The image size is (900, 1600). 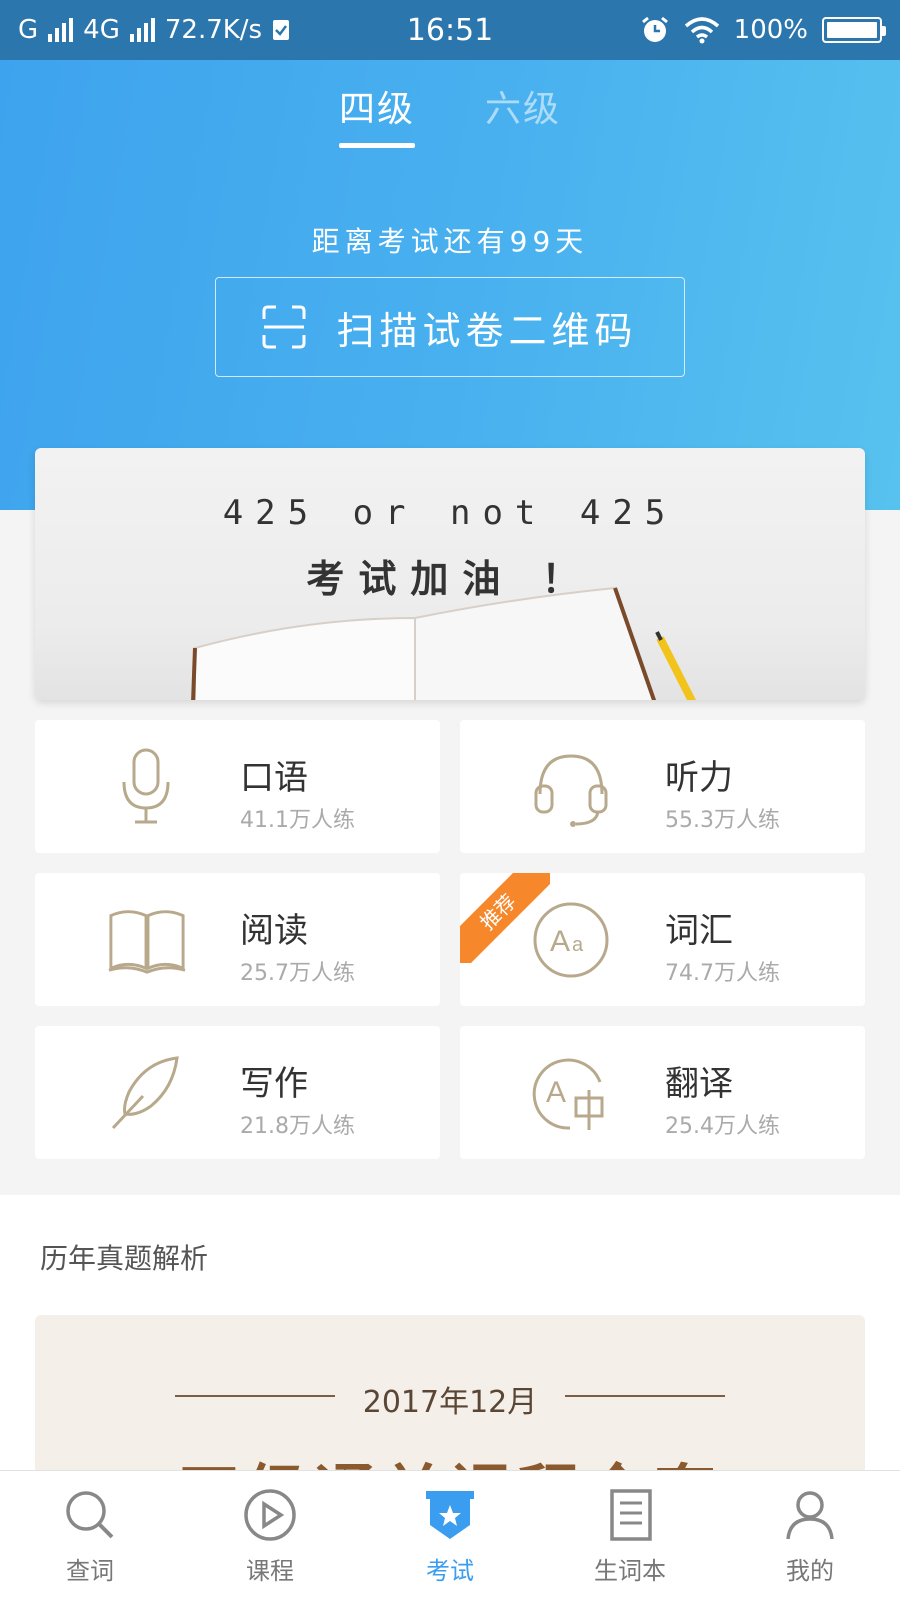 I want to click on tab-label: 课程, so click(x=270, y=1571).